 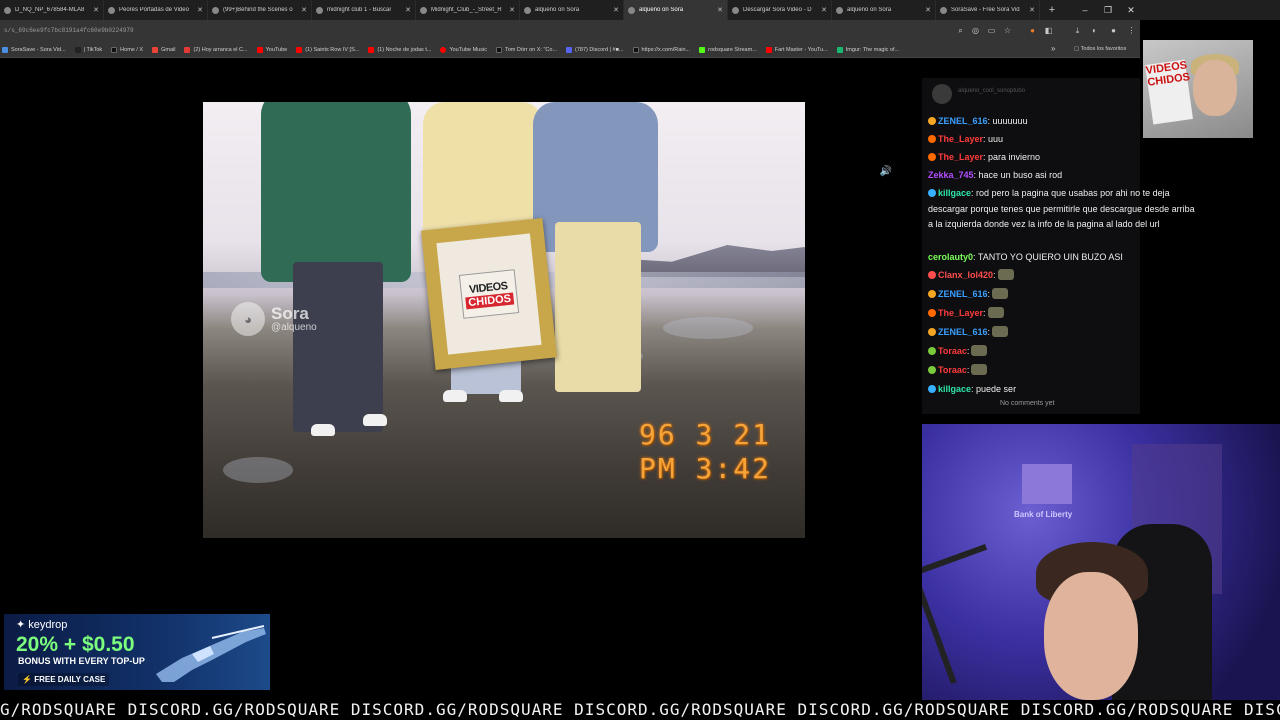 What do you see at coordinates (1052, 10) in the screenshot?
I see `new-tab-button: +` at bounding box center [1052, 10].